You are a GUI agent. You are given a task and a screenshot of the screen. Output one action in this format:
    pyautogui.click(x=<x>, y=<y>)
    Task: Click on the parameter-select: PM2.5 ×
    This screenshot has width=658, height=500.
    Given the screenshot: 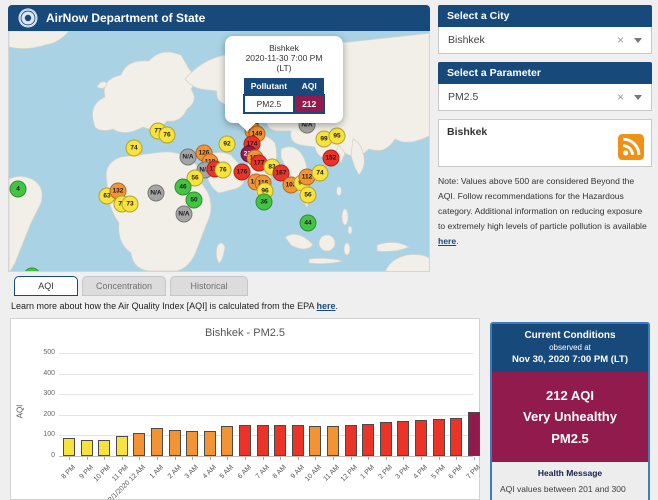 What is the action you would take?
    pyautogui.click(x=545, y=97)
    